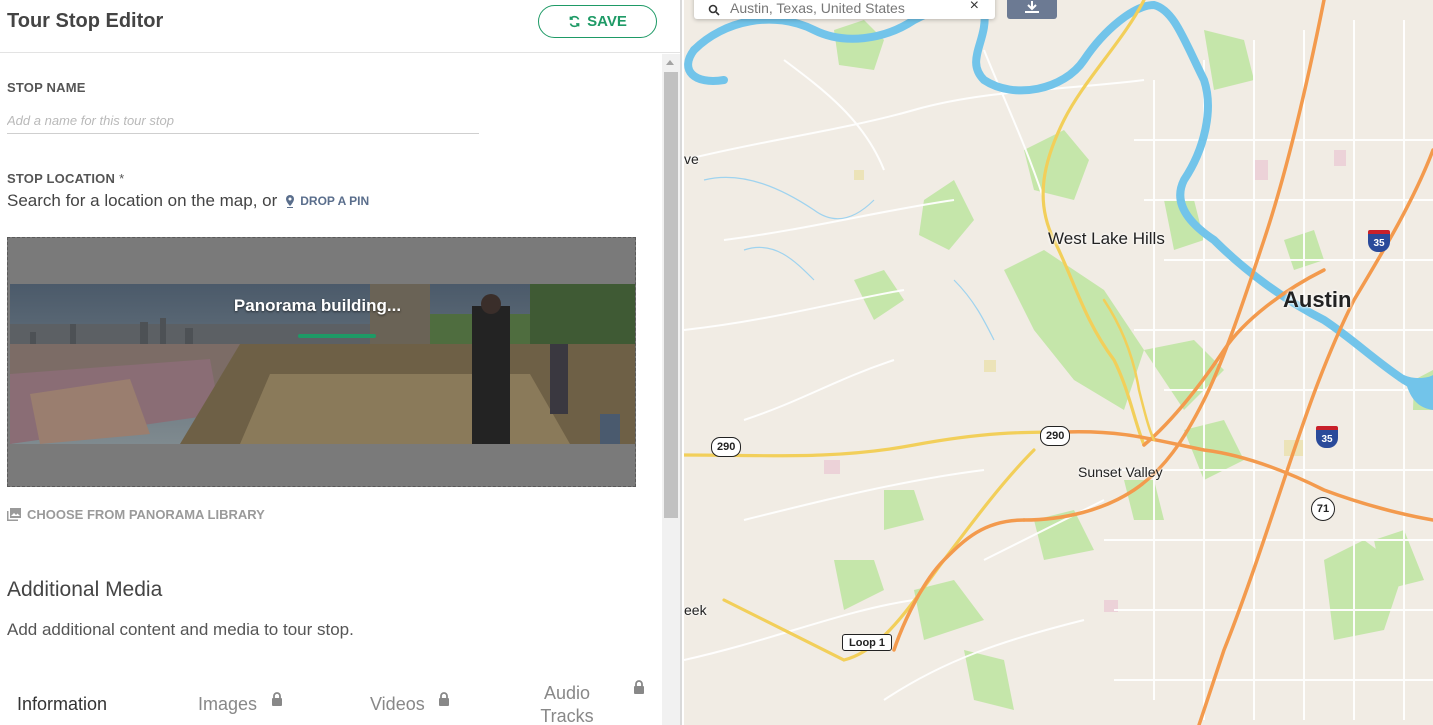  I want to click on required-mark: *, so click(122, 178).